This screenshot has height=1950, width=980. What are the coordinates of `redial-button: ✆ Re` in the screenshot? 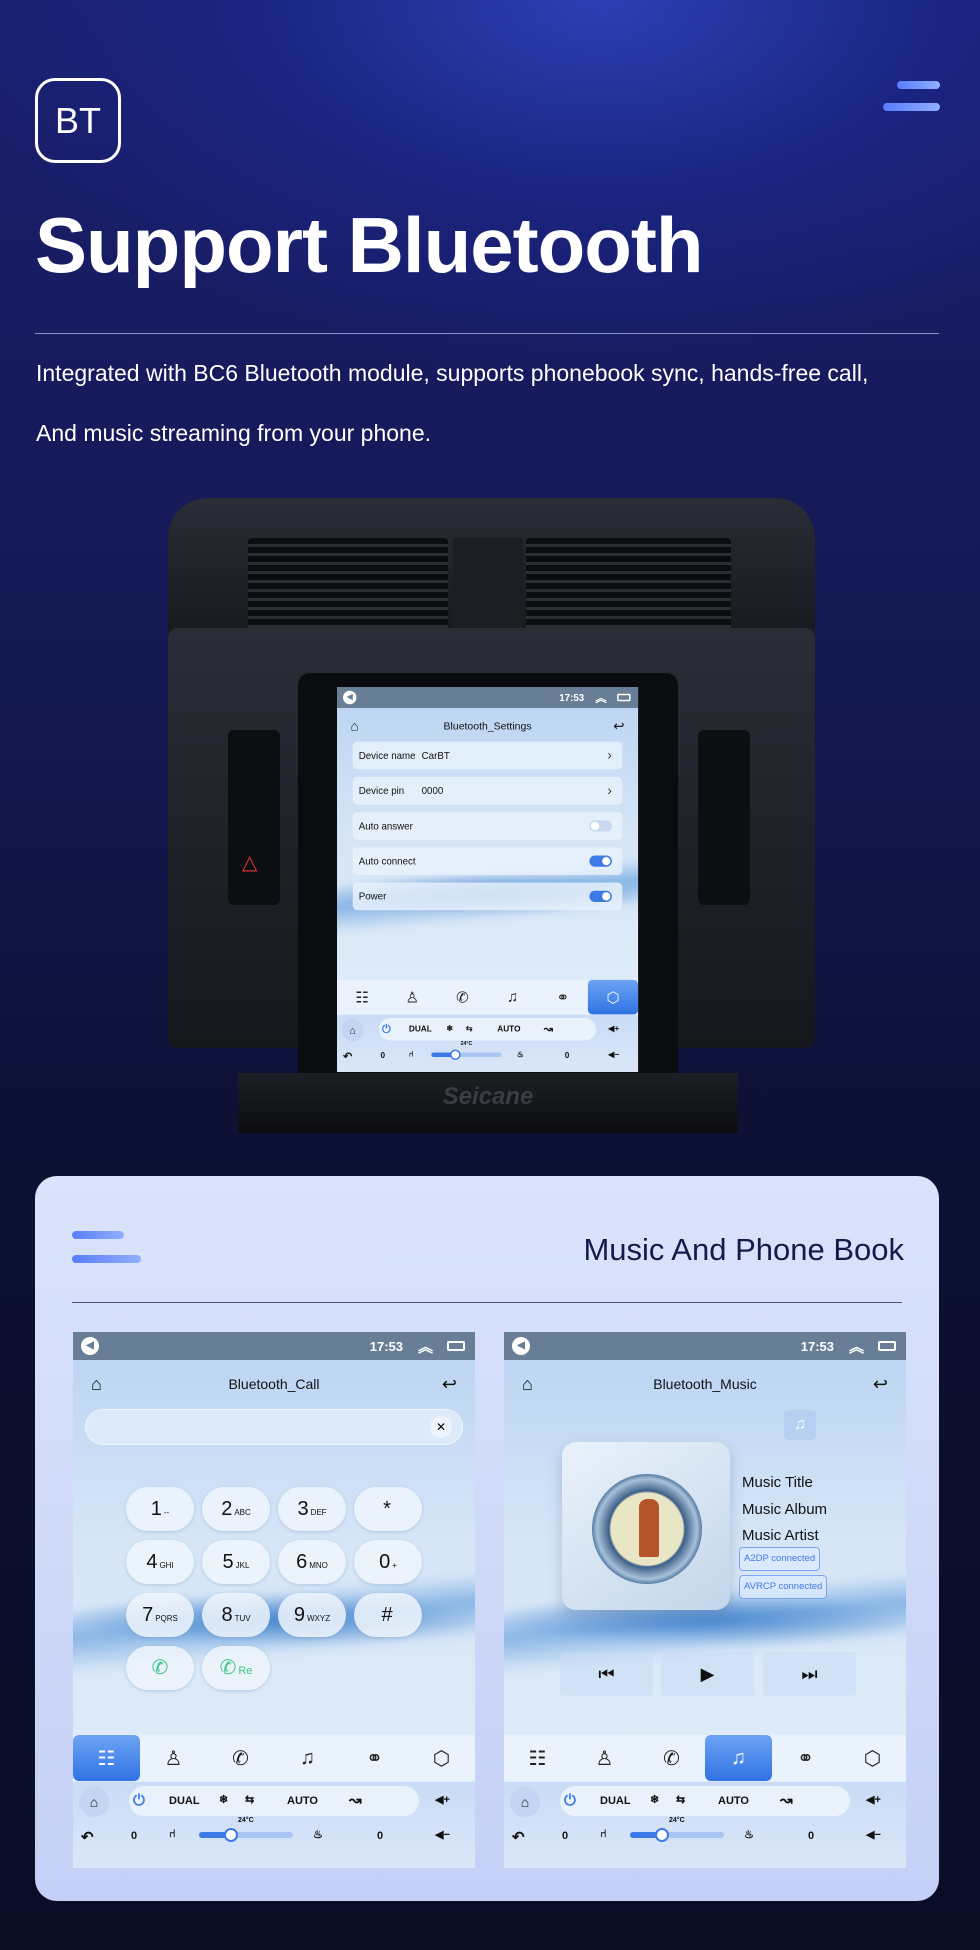 It's located at (236, 1668).